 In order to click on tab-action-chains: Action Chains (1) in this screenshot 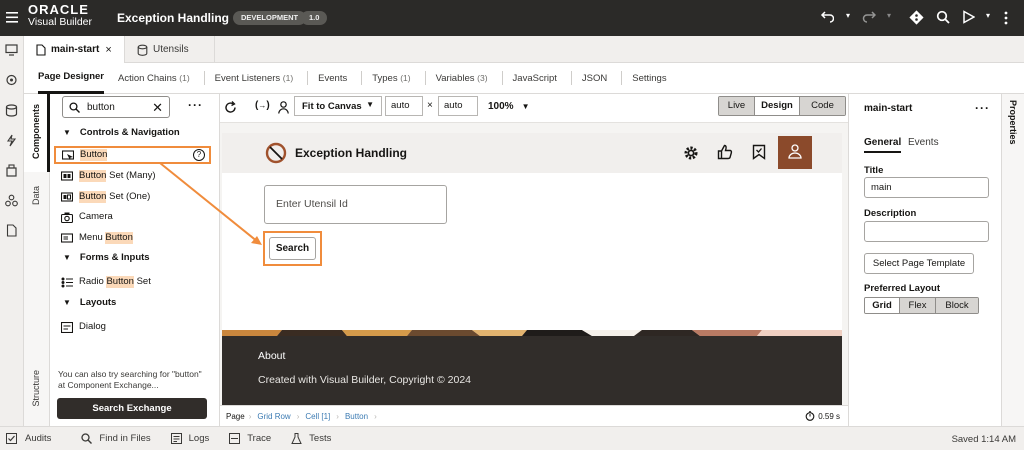, I will do `click(154, 78)`.